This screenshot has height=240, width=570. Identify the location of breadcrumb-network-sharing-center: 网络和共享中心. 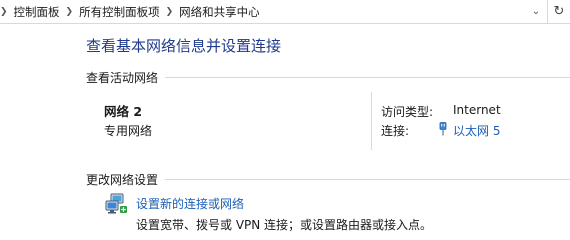
(219, 12).